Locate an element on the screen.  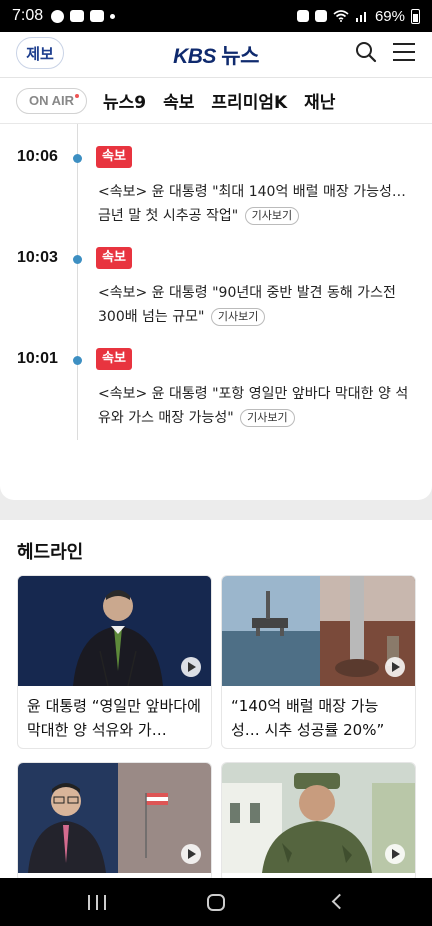
wifi-icon is located at coordinates (341, 16).